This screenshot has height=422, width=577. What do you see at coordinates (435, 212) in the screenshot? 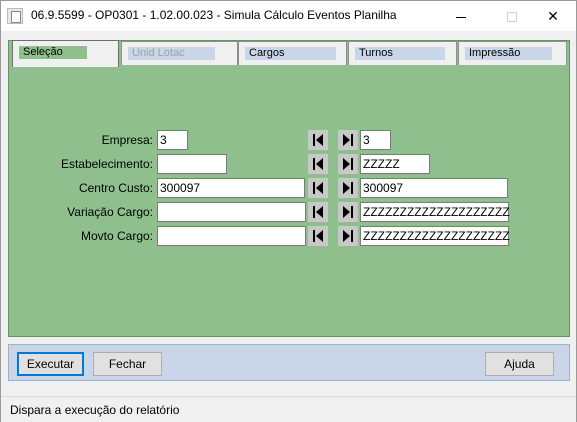
I see `variacao-cargo-to-input: ZZZZZZZZZZZZZZZZZZZZ` at bounding box center [435, 212].